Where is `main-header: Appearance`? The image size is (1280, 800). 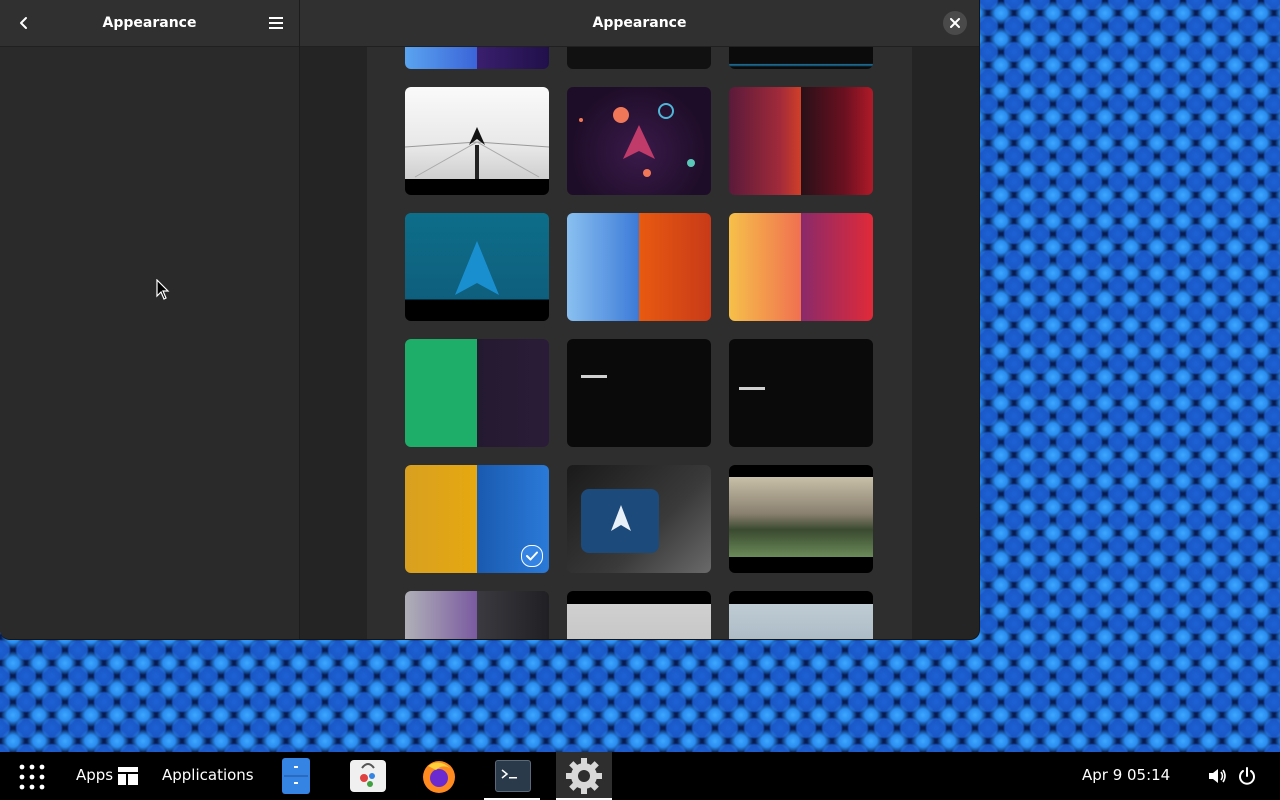
main-header: Appearance is located at coordinates (639, 23).